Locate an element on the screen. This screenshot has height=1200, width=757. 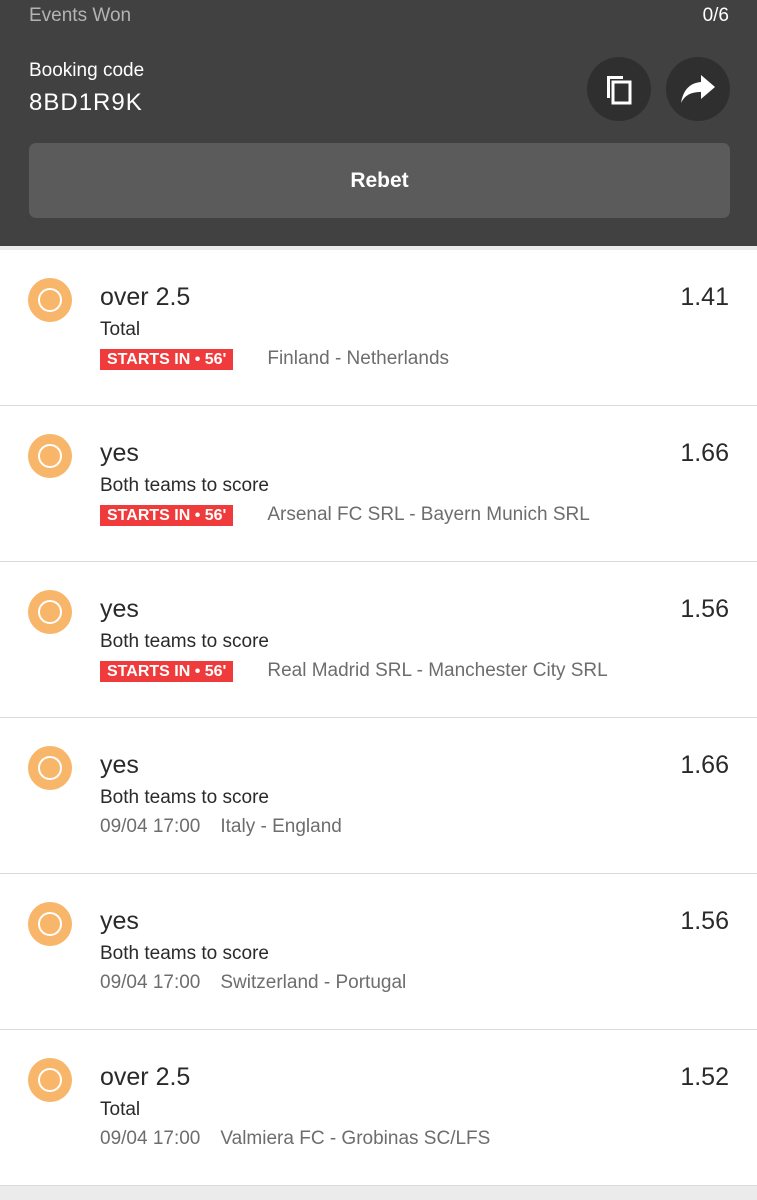
event-meta: STARTS IN • 56' Finland - Netherlands is located at coordinates (274, 359).